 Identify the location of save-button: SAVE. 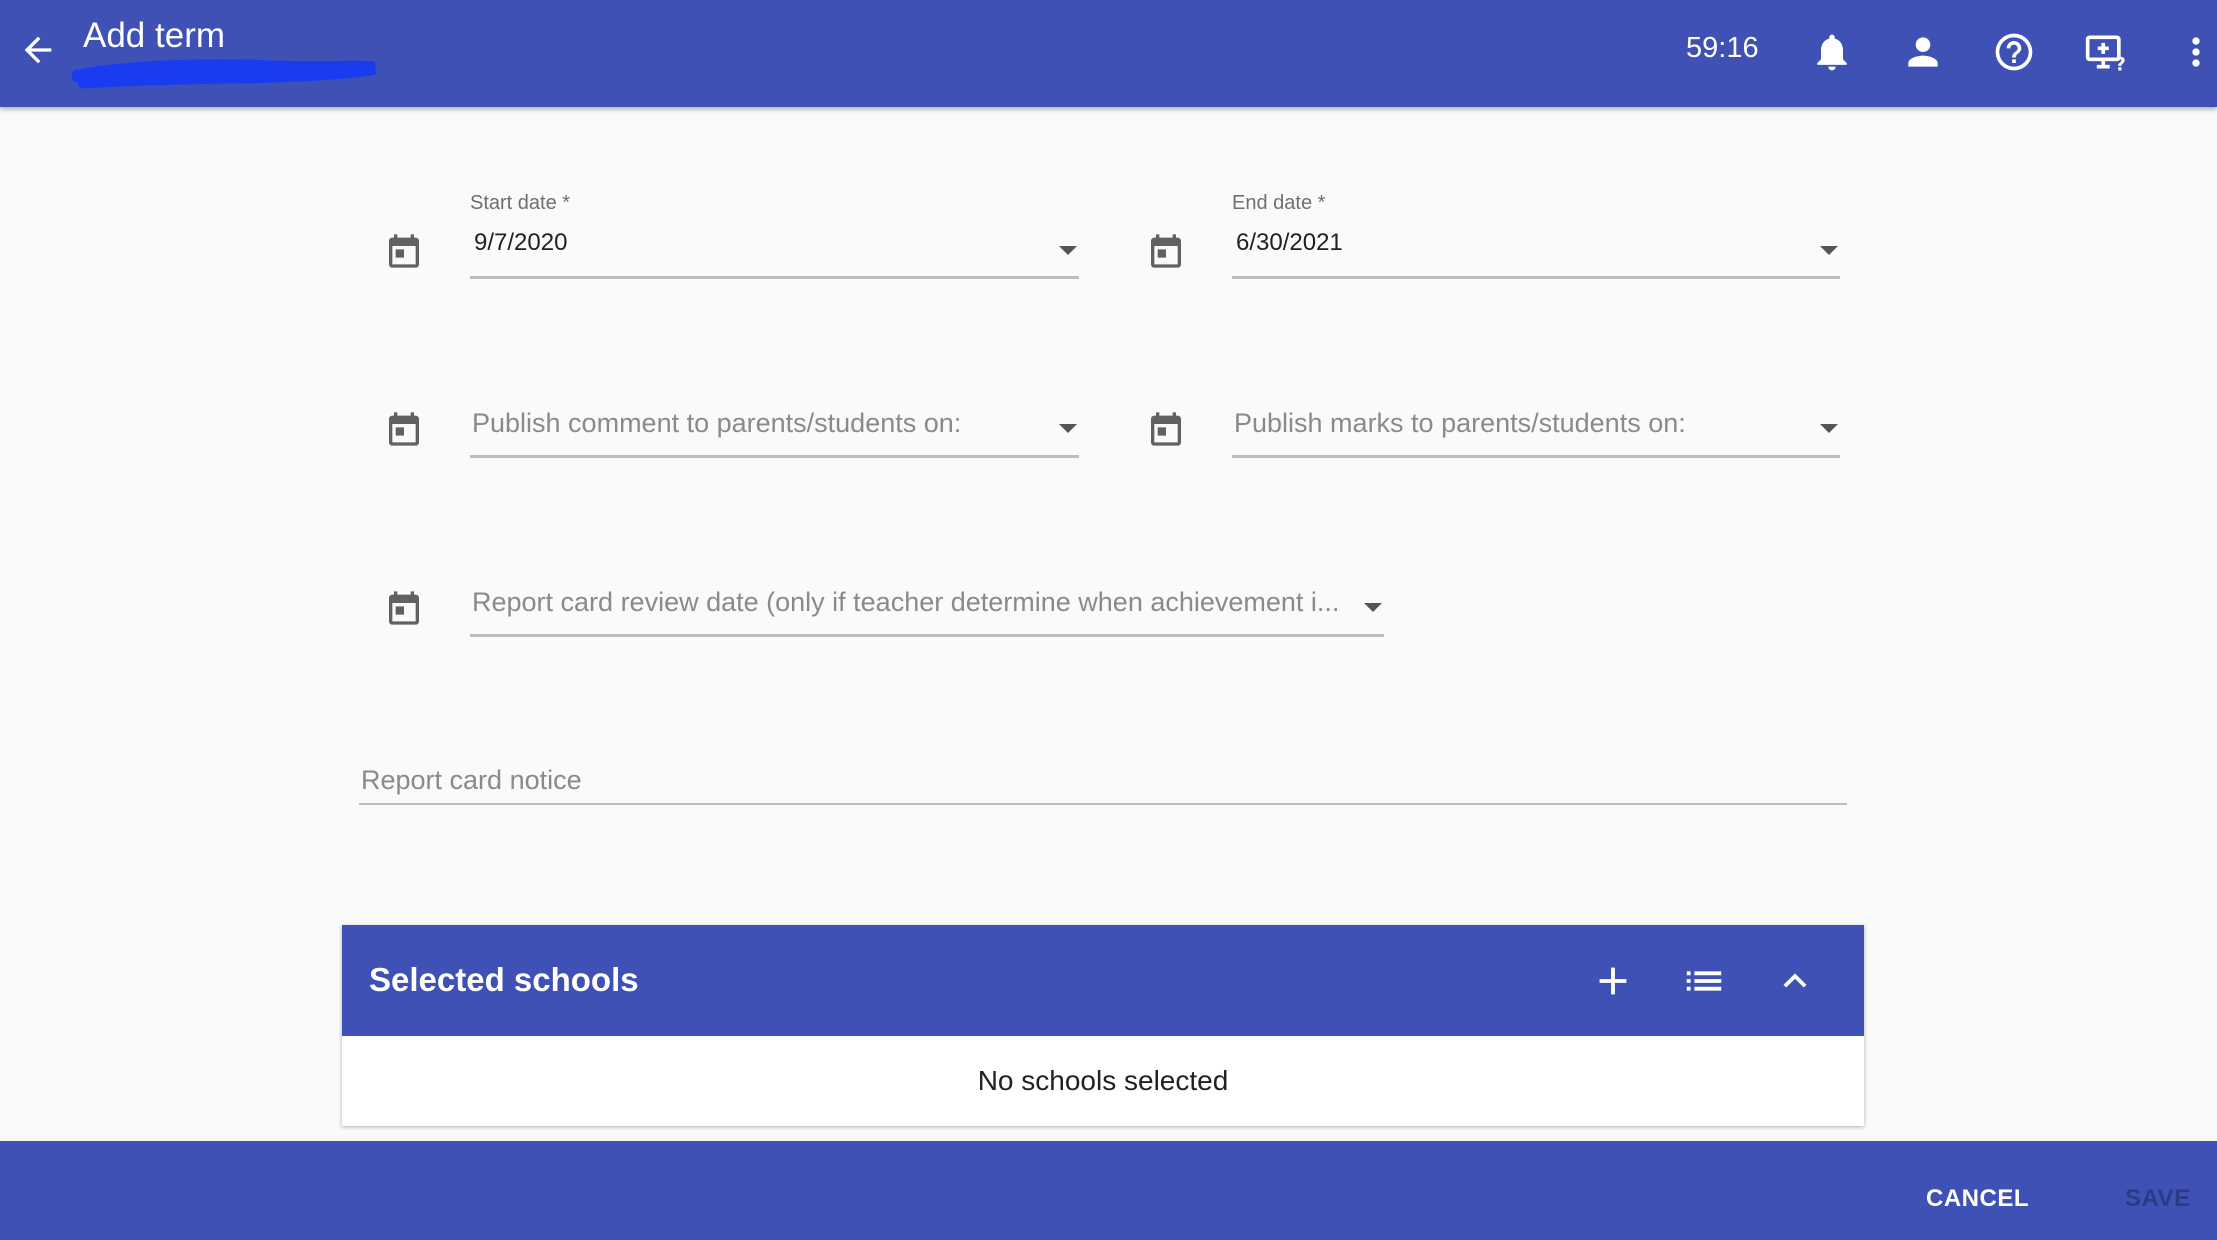
(2158, 1199).